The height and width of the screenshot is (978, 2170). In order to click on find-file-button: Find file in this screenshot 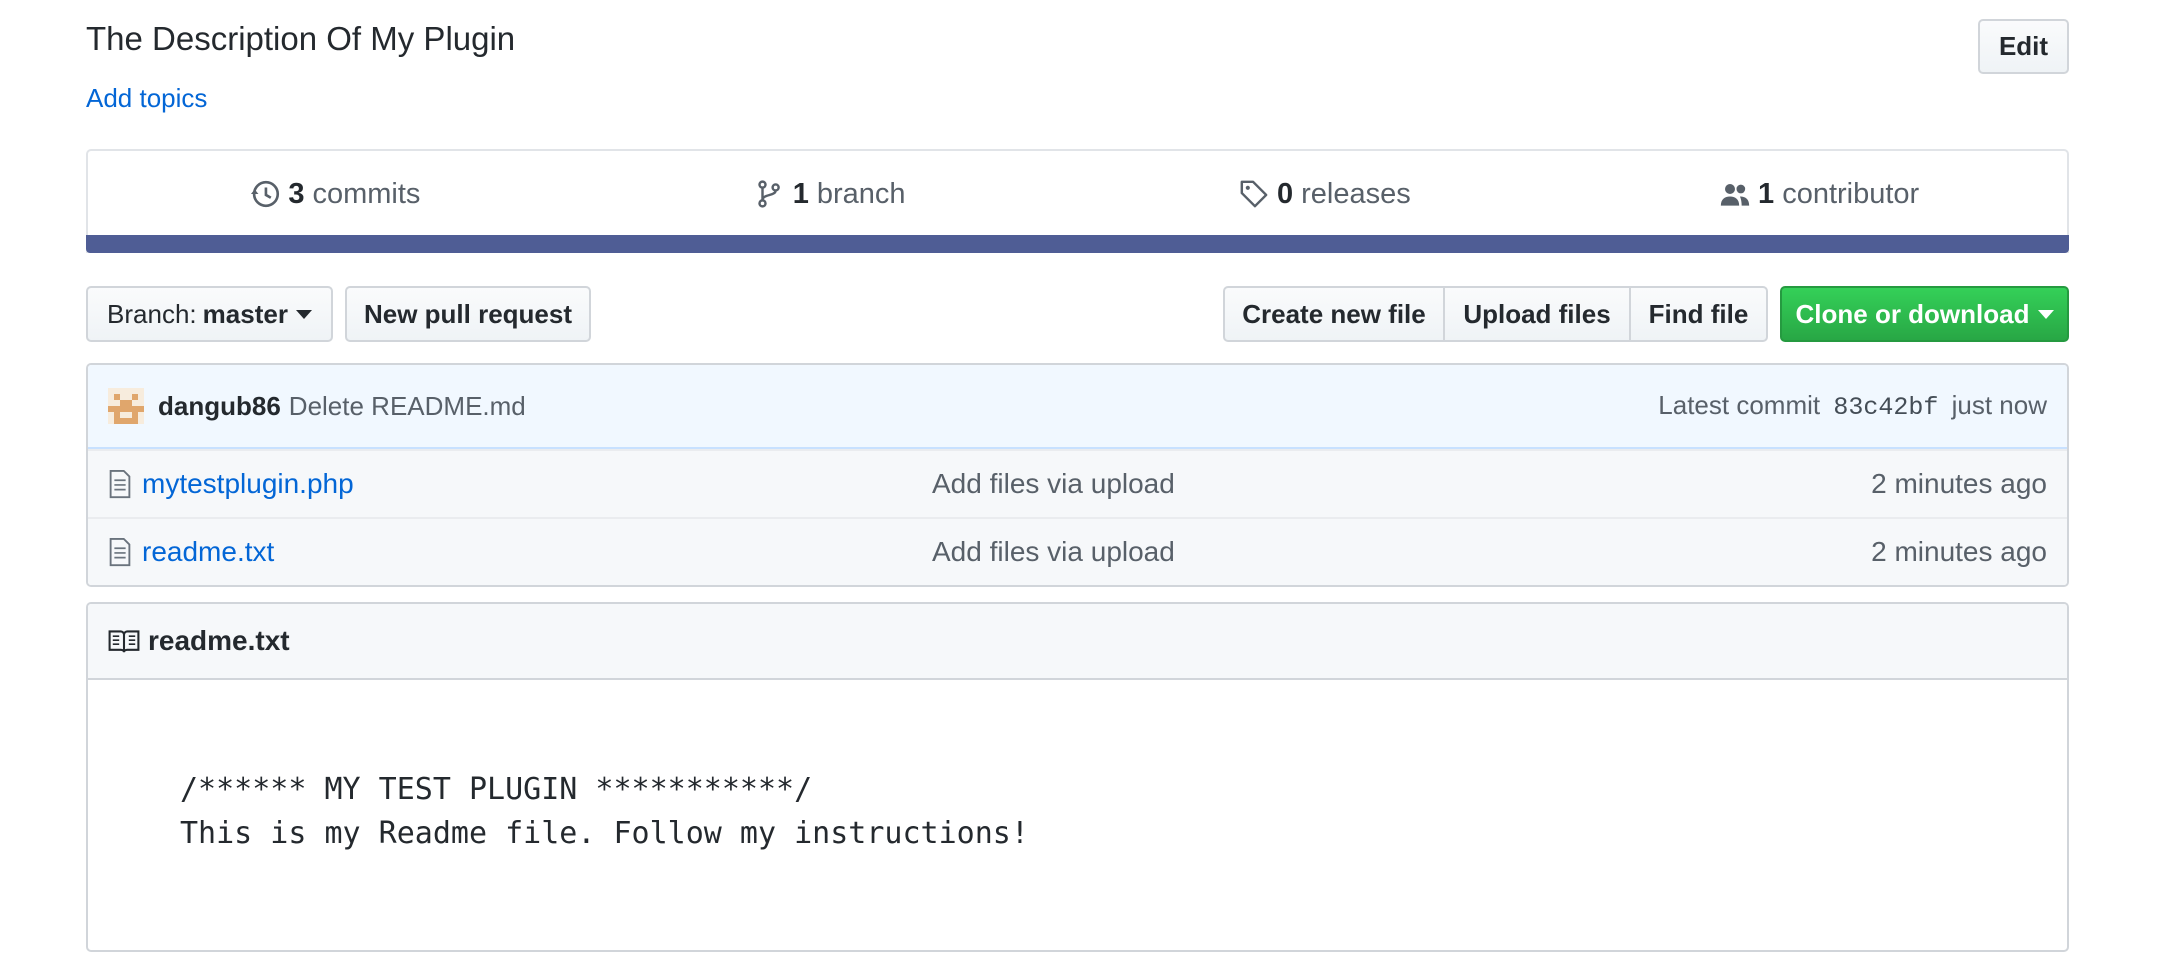, I will do `click(1698, 314)`.